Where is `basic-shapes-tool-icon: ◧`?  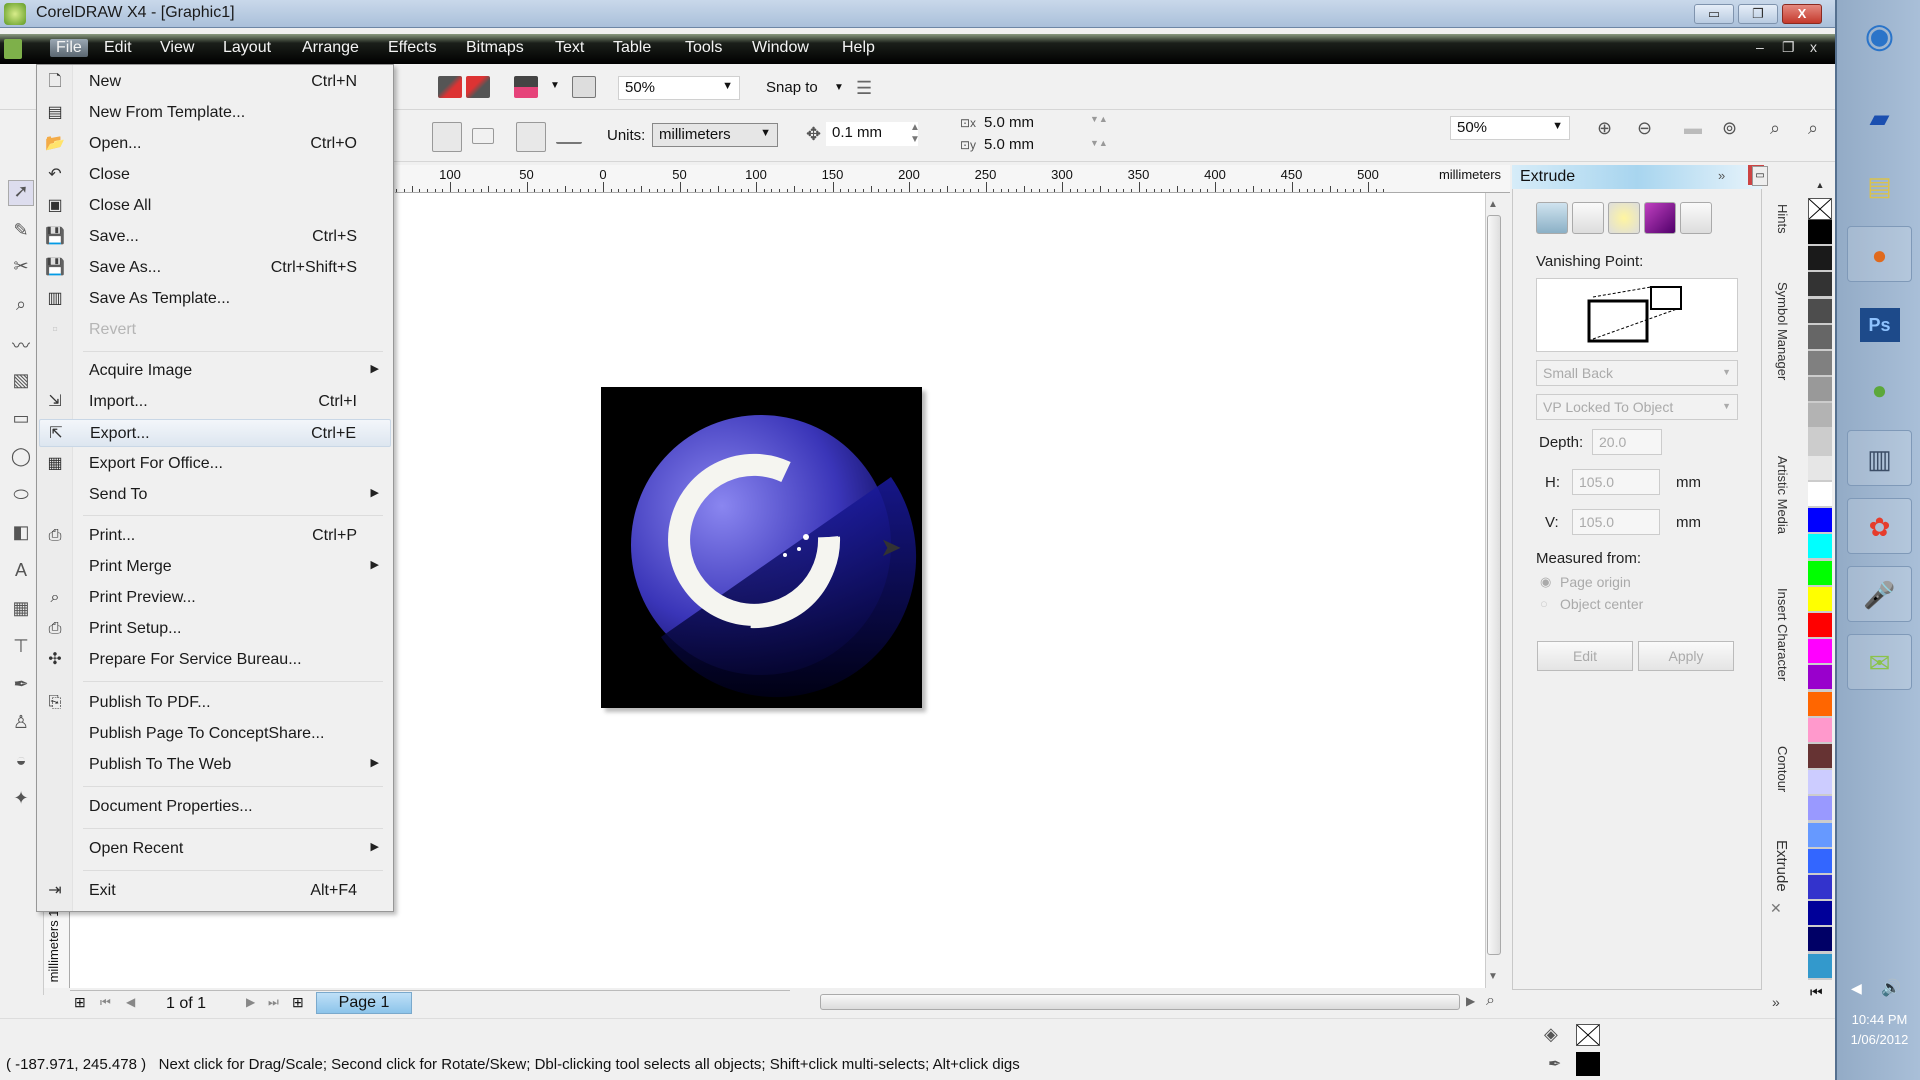
basic-shapes-tool-icon: ◧ is located at coordinates (21, 535).